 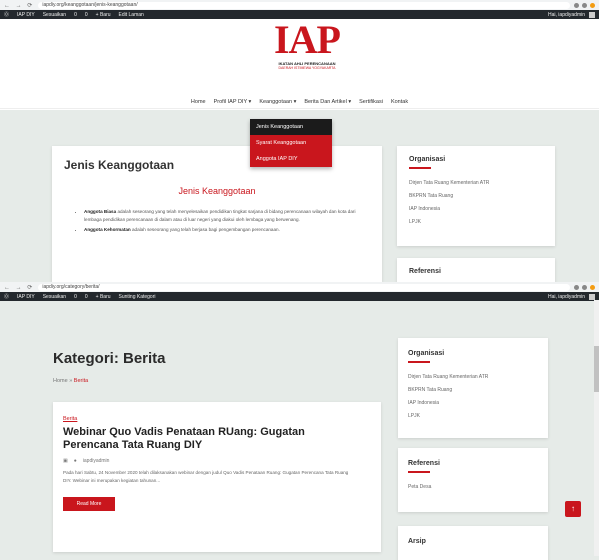 What do you see at coordinates (399, 102) in the screenshot?
I see `menu-kontak: Kontak` at bounding box center [399, 102].